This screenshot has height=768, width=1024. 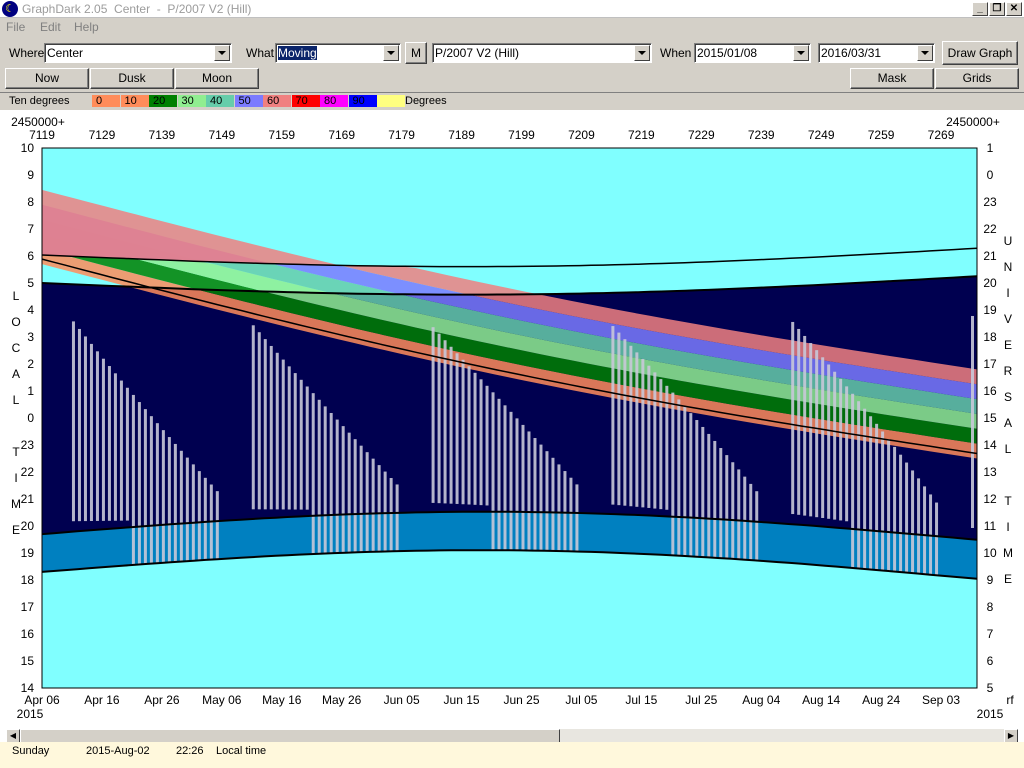 What do you see at coordinates (50, 27) in the screenshot?
I see `menu-edit: Edit` at bounding box center [50, 27].